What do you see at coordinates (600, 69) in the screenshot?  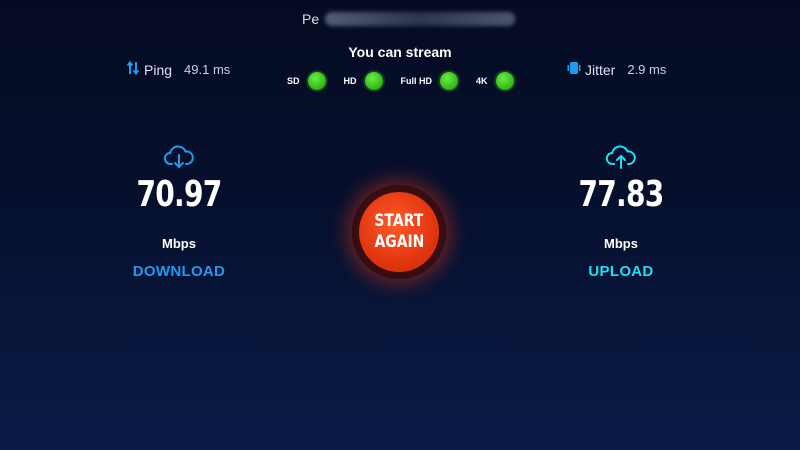 I see `jitter-label: Jitter` at bounding box center [600, 69].